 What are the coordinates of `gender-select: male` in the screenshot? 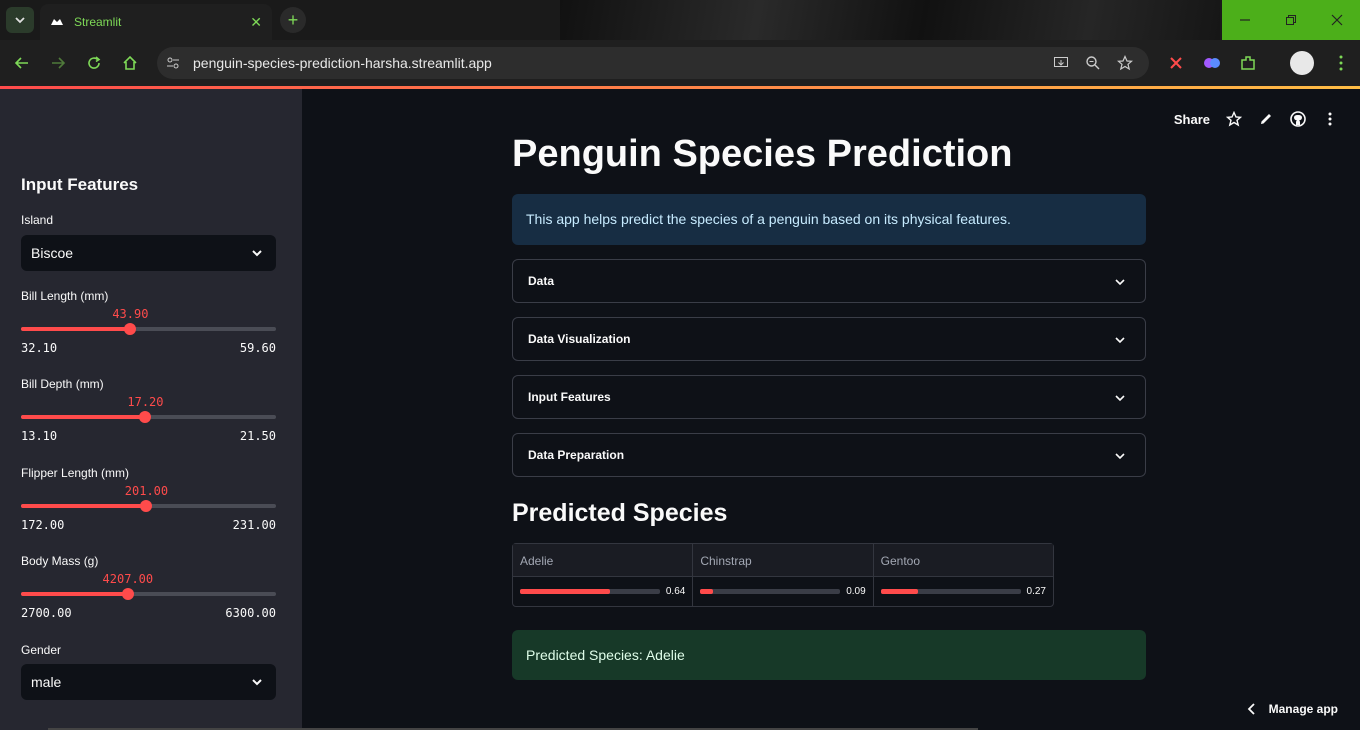 It's located at (148, 682).